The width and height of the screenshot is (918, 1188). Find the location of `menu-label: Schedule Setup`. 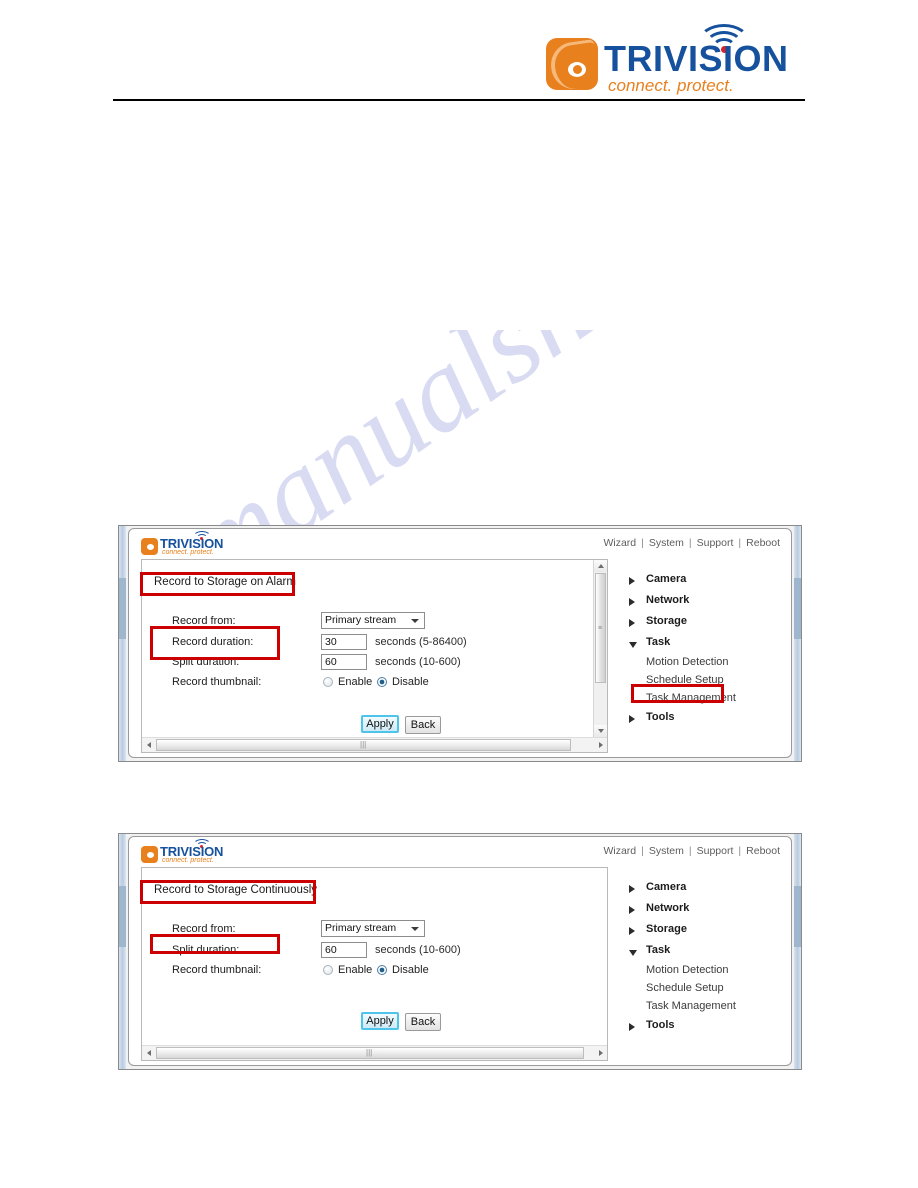

menu-label: Schedule Setup is located at coordinates (685, 680).